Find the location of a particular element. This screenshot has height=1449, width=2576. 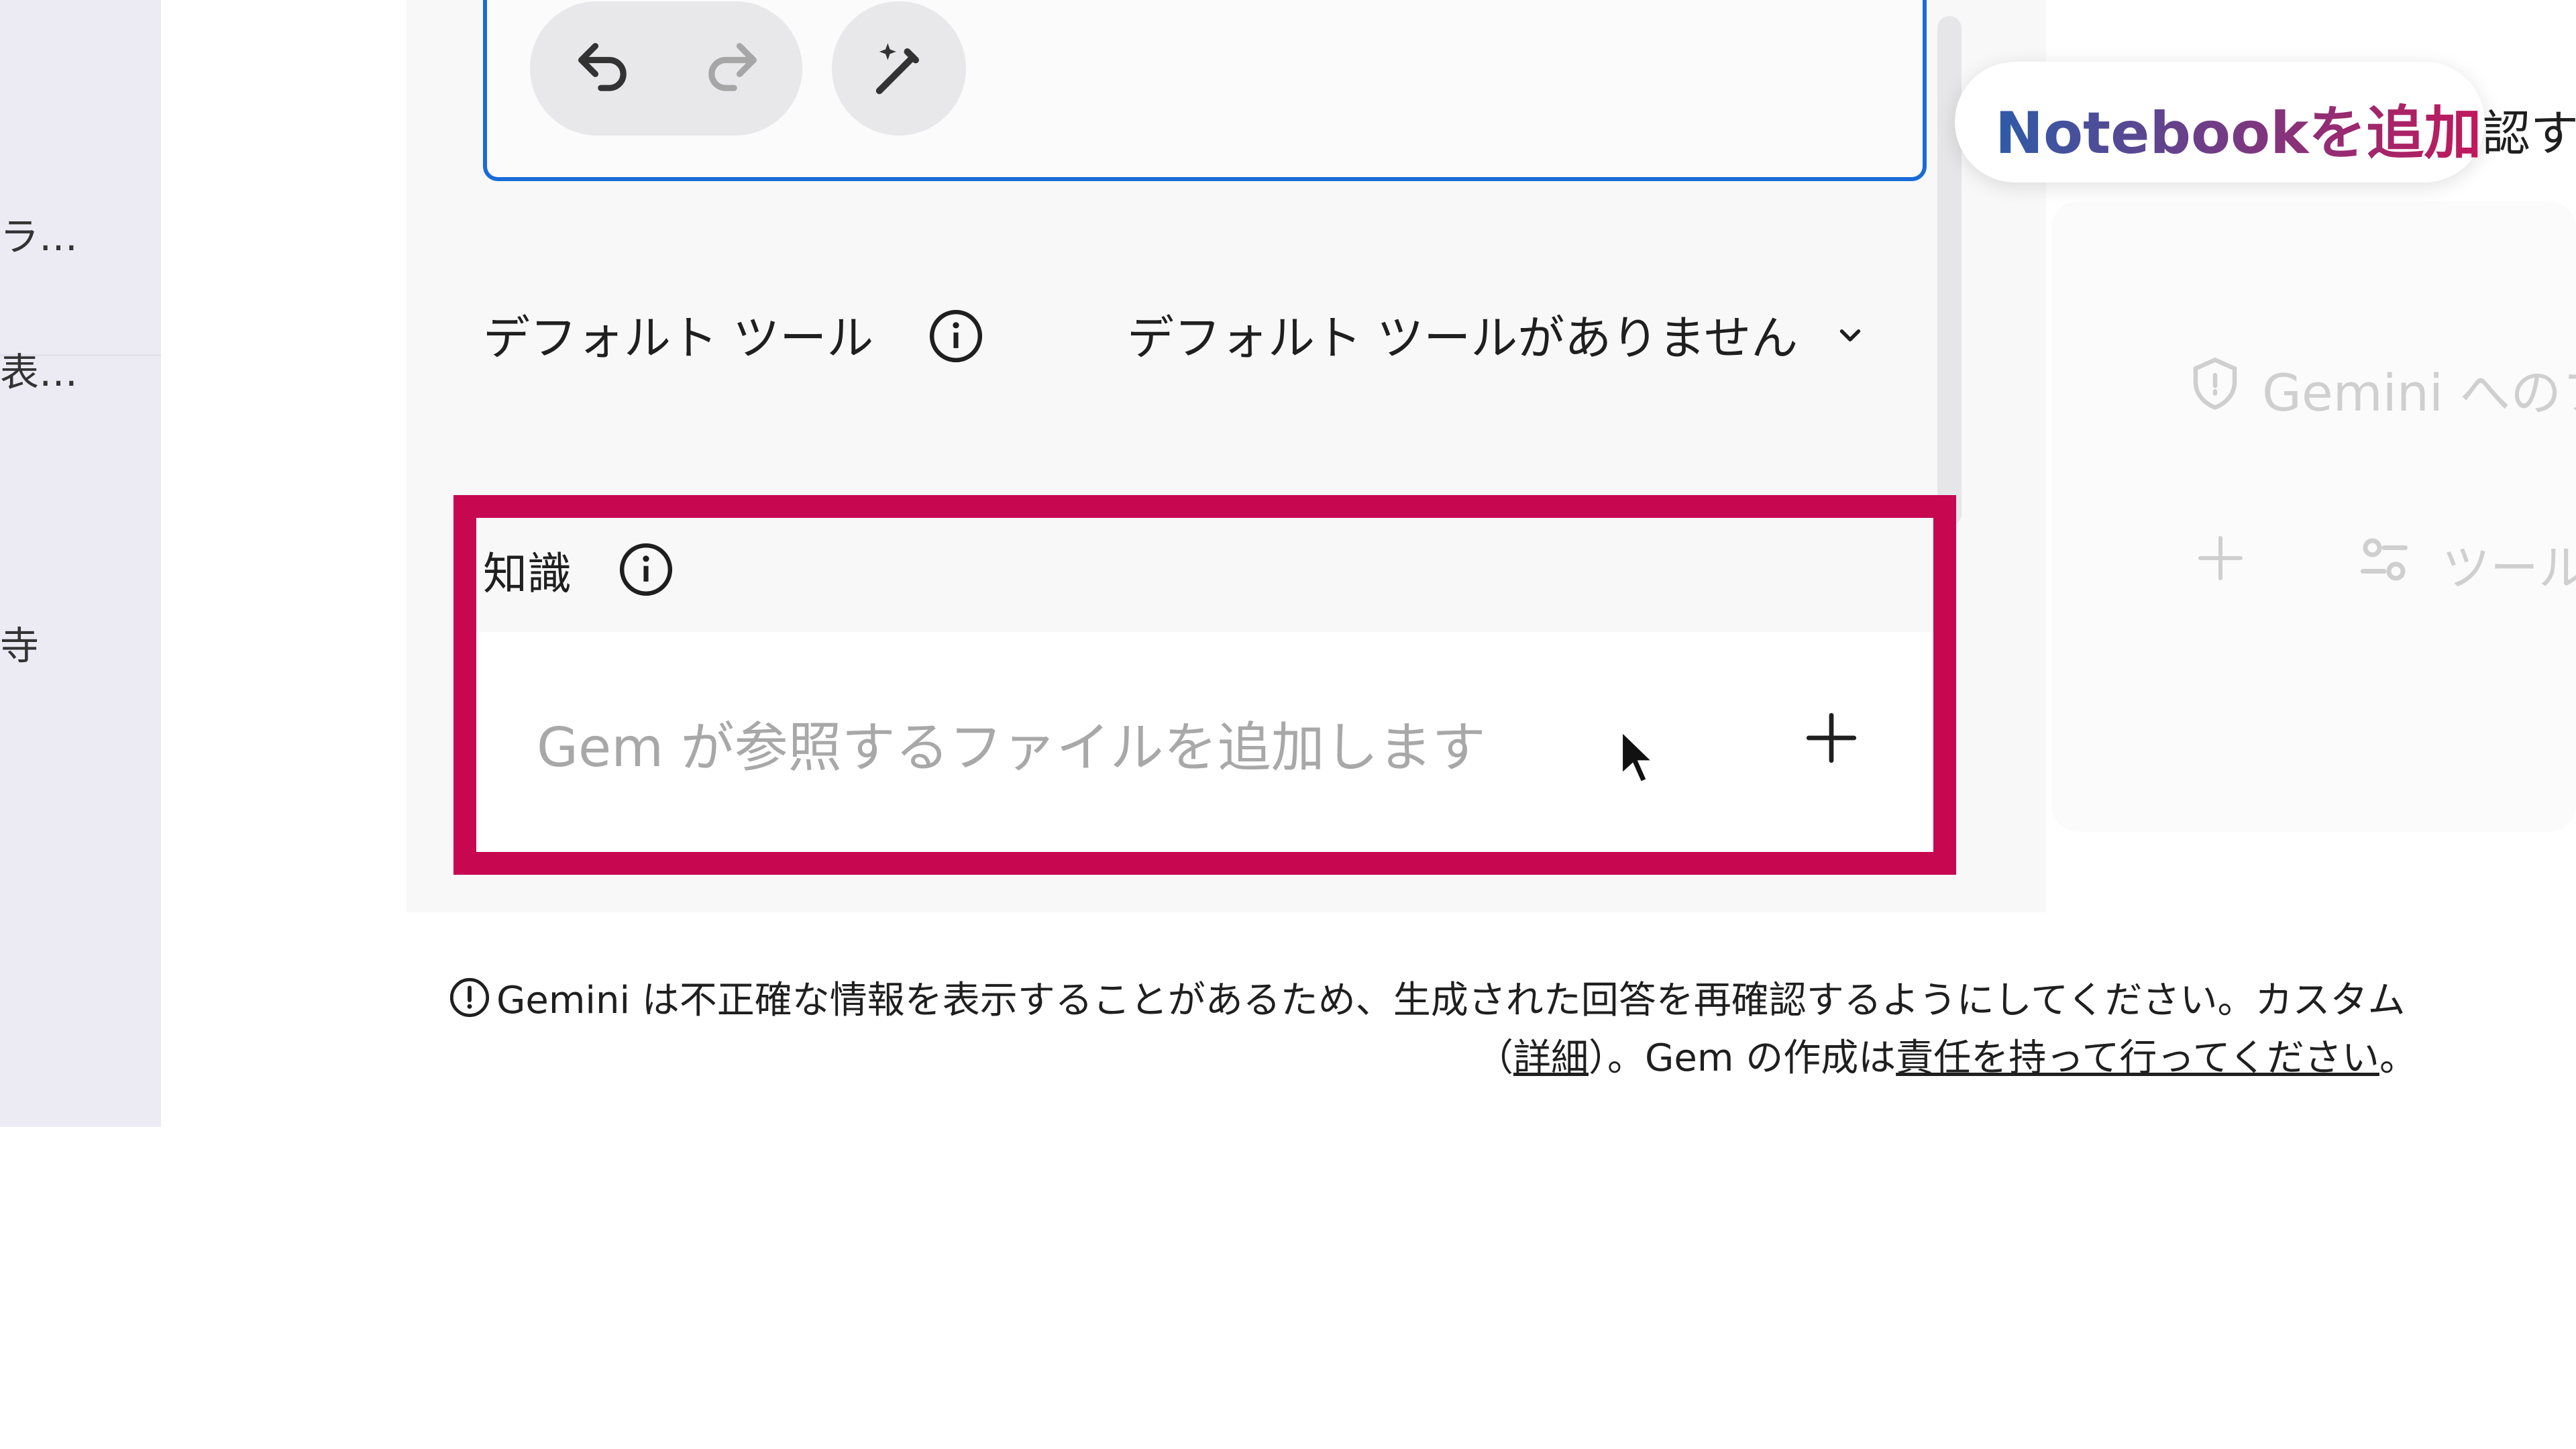

add-file-button is located at coordinates (1831, 738).